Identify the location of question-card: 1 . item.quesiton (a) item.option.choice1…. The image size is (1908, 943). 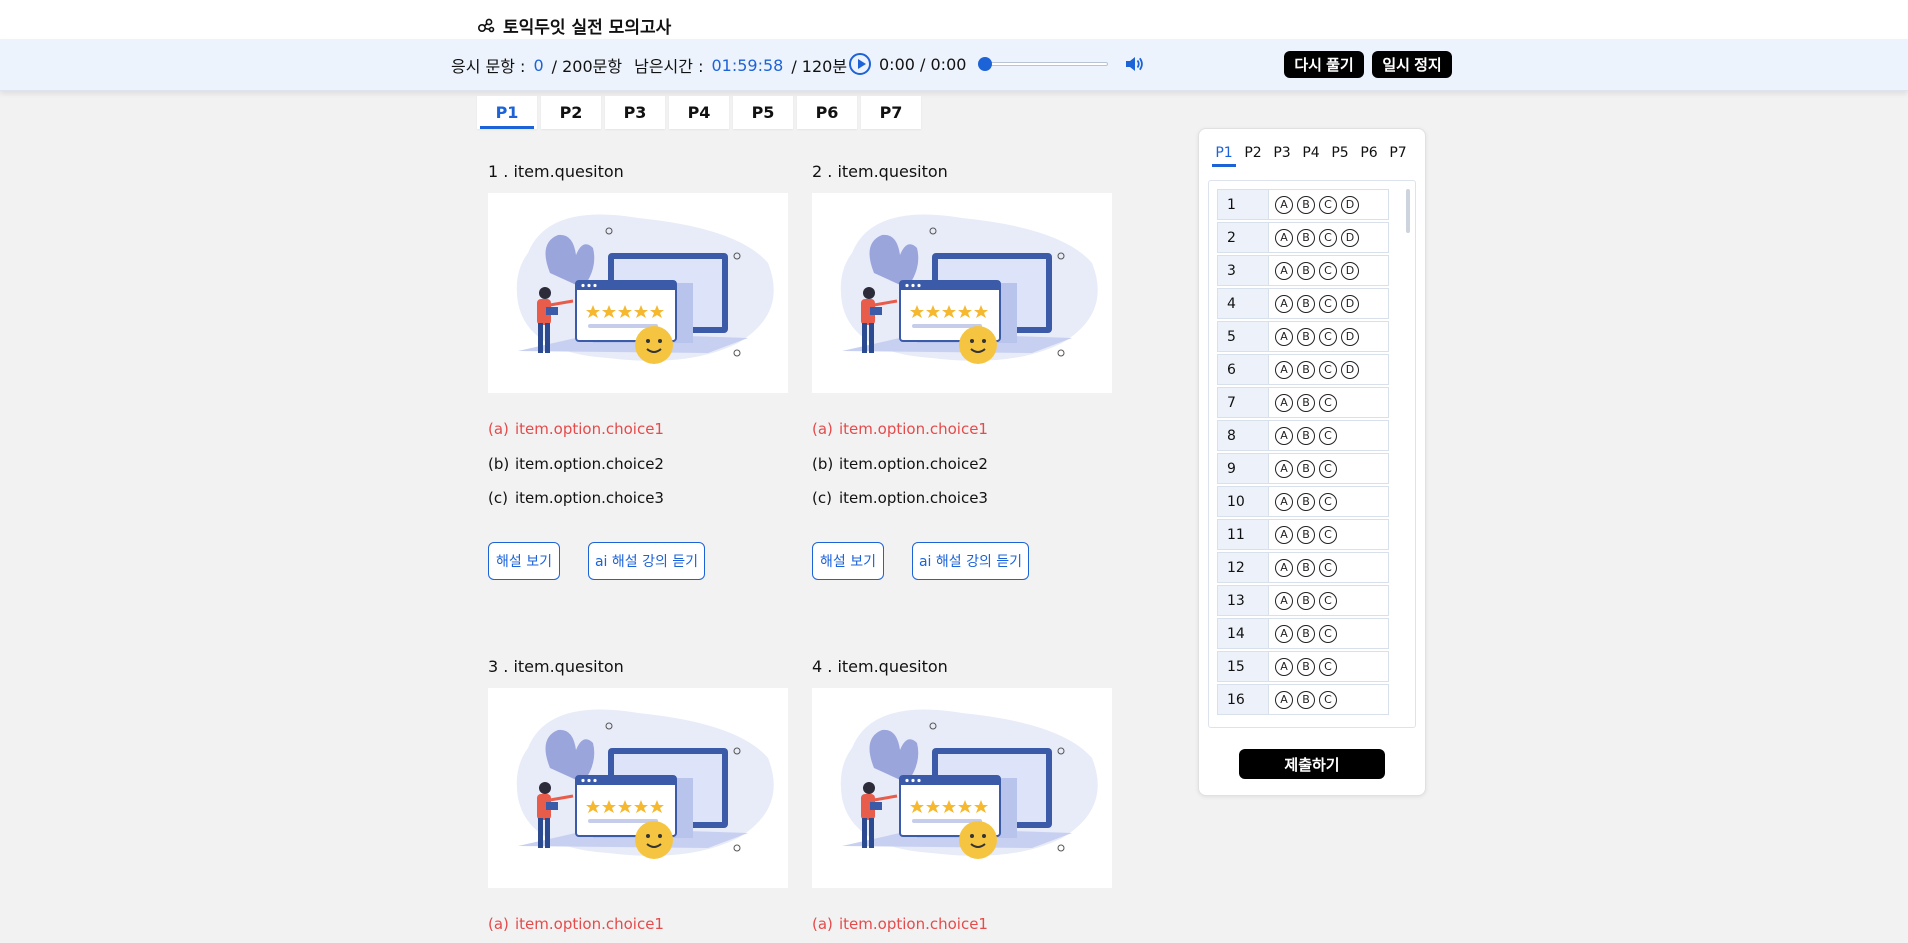
(638, 371).